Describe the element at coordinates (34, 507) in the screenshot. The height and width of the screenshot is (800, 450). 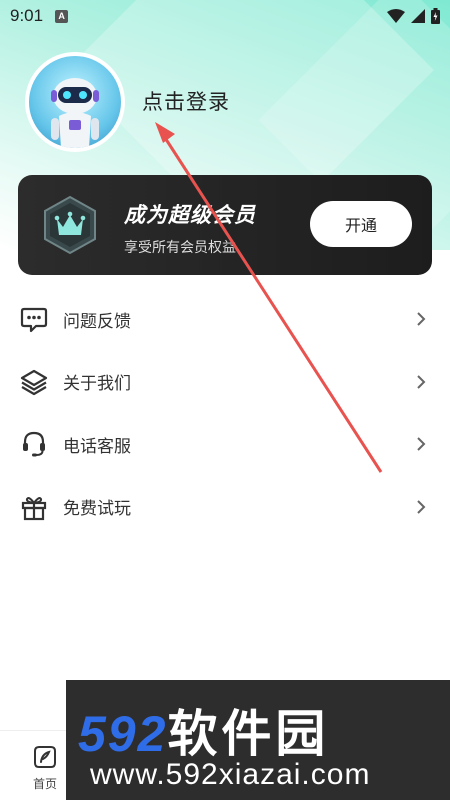
I see `gift-icon` at that location.